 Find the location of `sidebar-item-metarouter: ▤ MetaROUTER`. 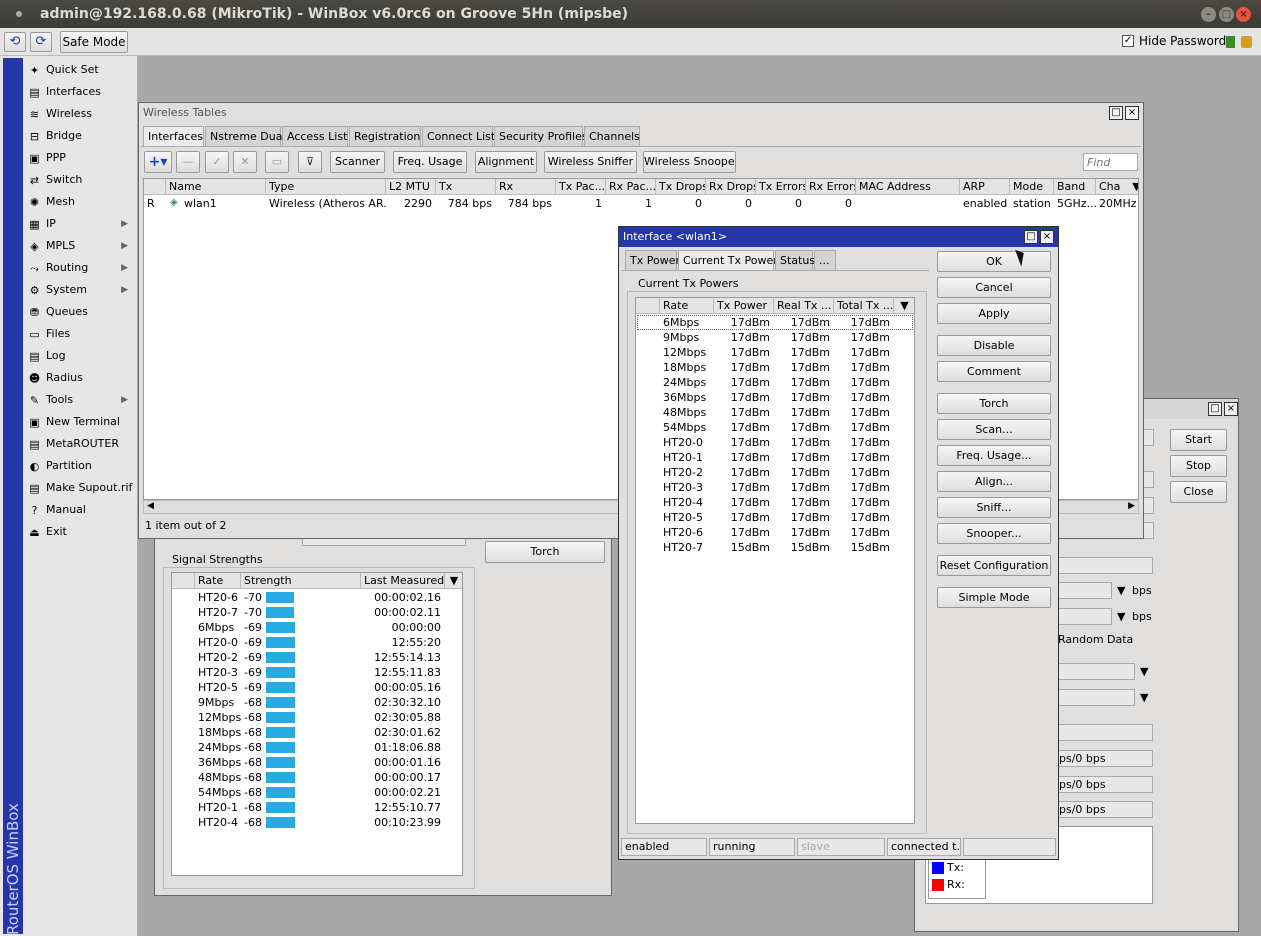

sidebar-item-metarouter: ▤ MetaROUTER is located at coordinates (81, 444).